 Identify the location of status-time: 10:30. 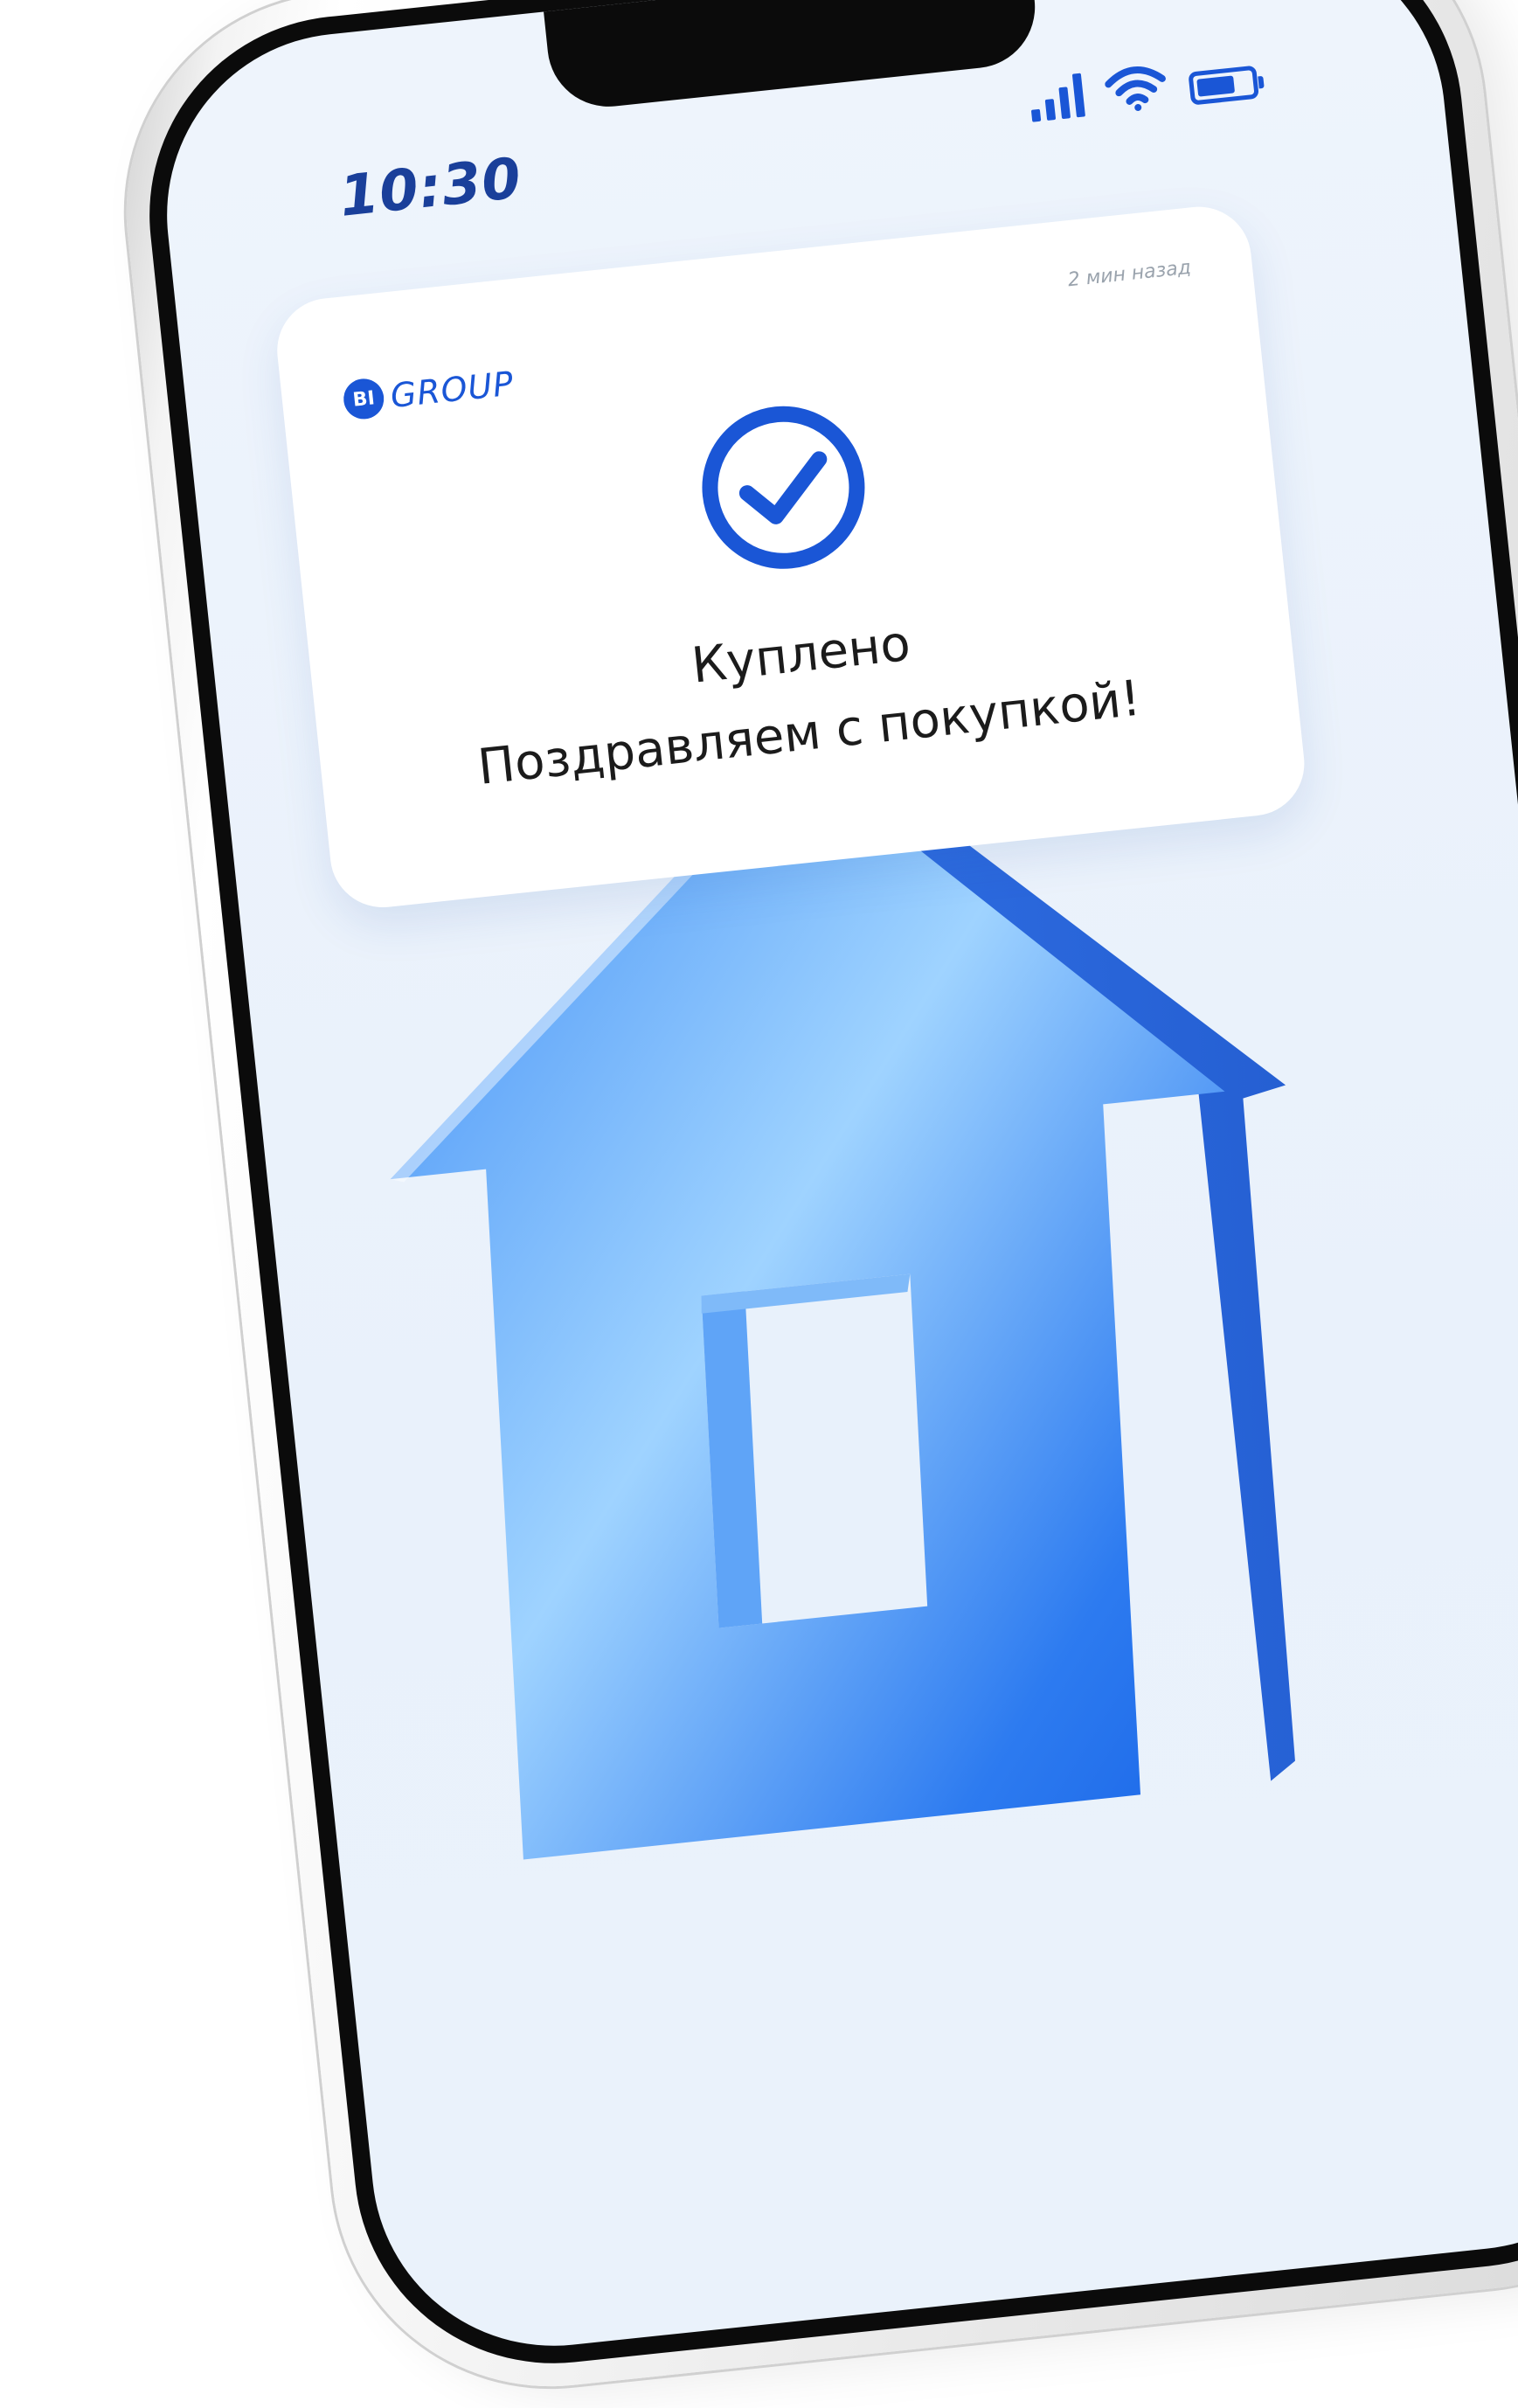
(430, 188).